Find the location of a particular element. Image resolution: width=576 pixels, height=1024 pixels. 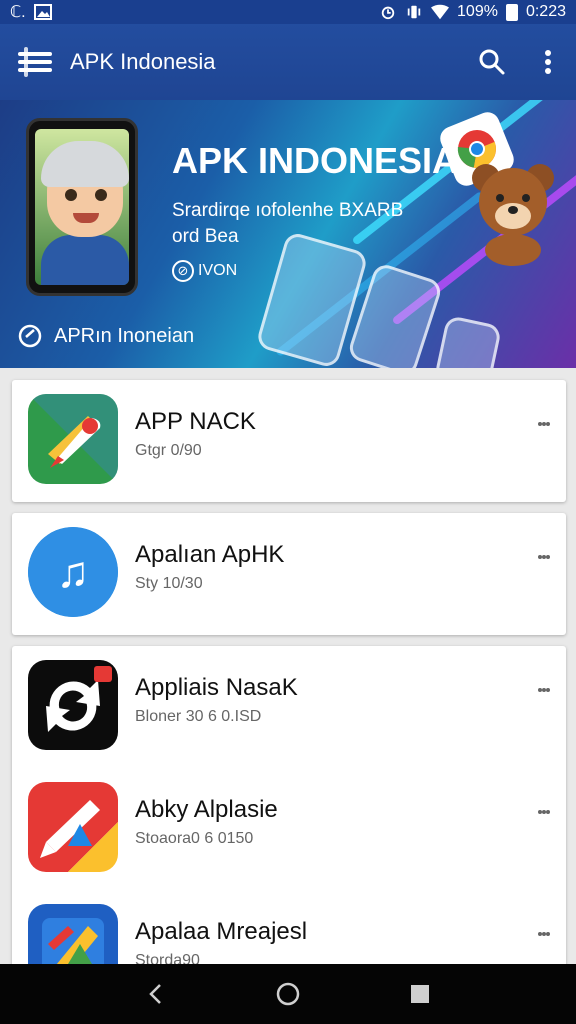

pin-icon is located at coordinates (73, 439).